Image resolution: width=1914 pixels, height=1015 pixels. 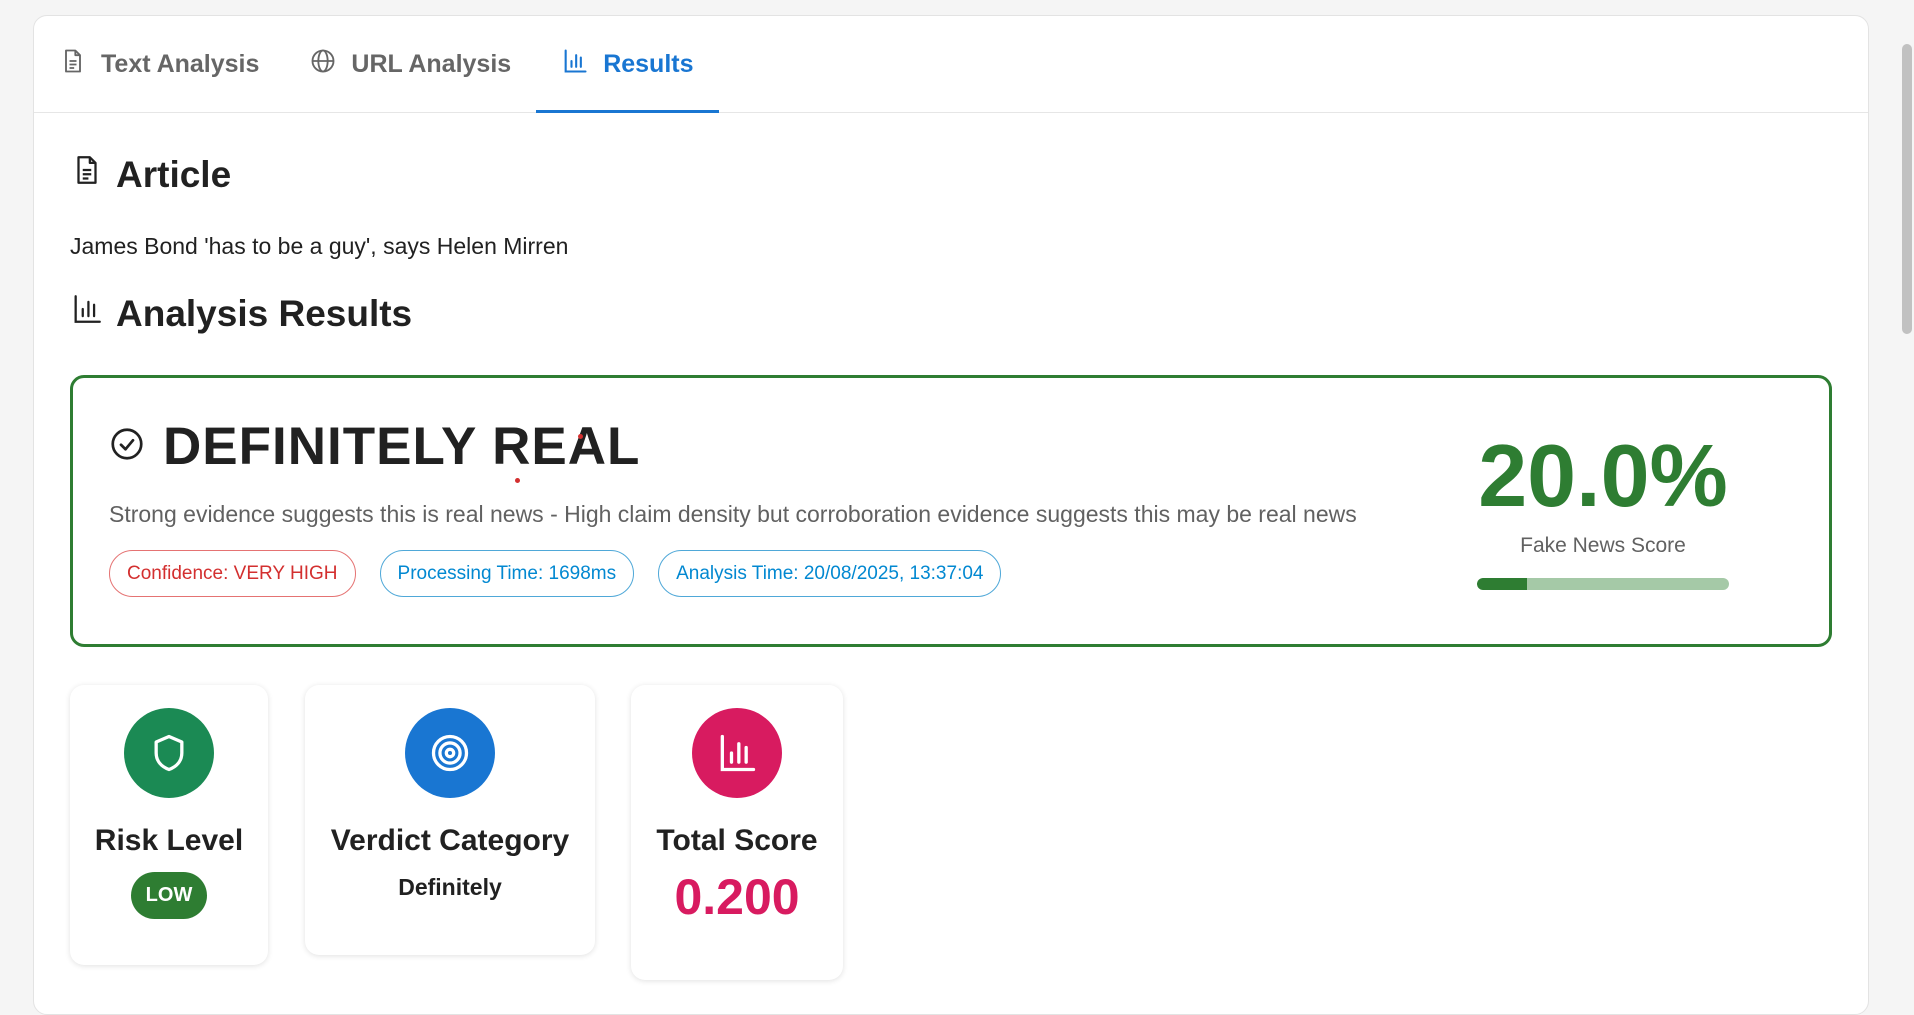 What do you see at coordinates (169, 895) in the screenshot?
I see `risk-level-badge: LOW` at bounding box center [169, 895].